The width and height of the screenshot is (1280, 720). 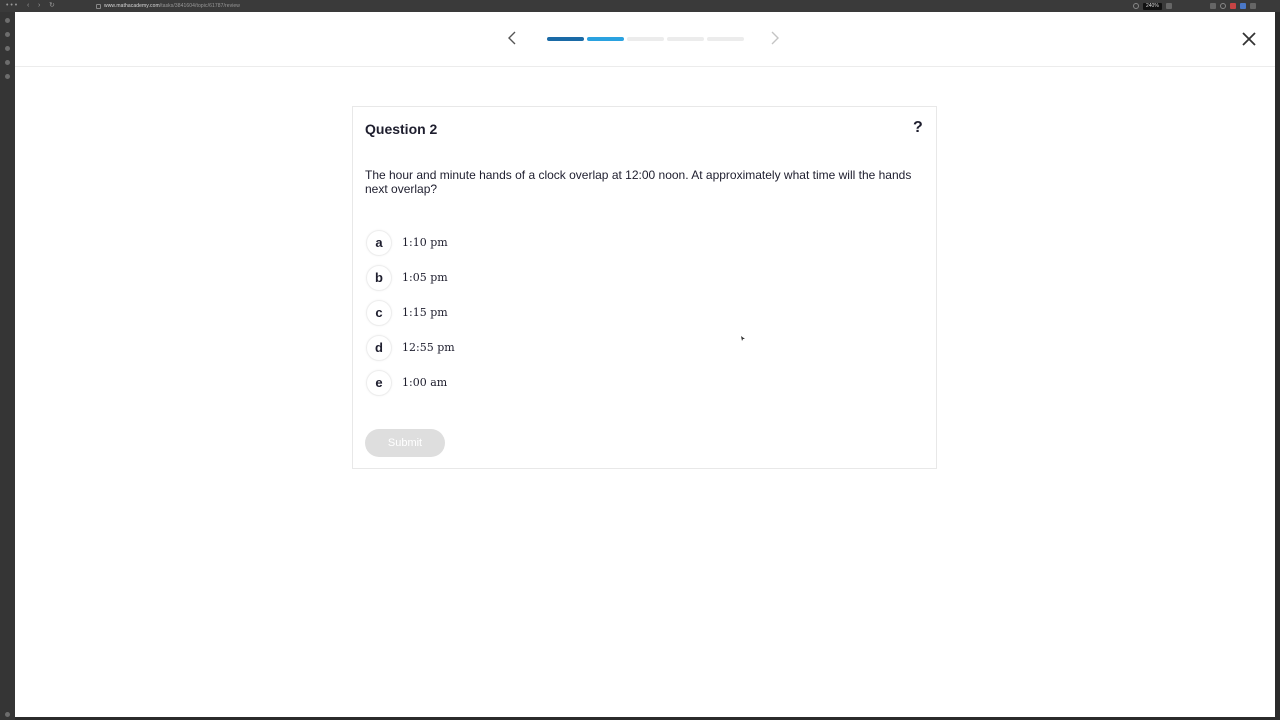 What do you see at coordinates (379, 382) in the screenshot?
I see `choice-letter: e` at bounding box center [379, 382].